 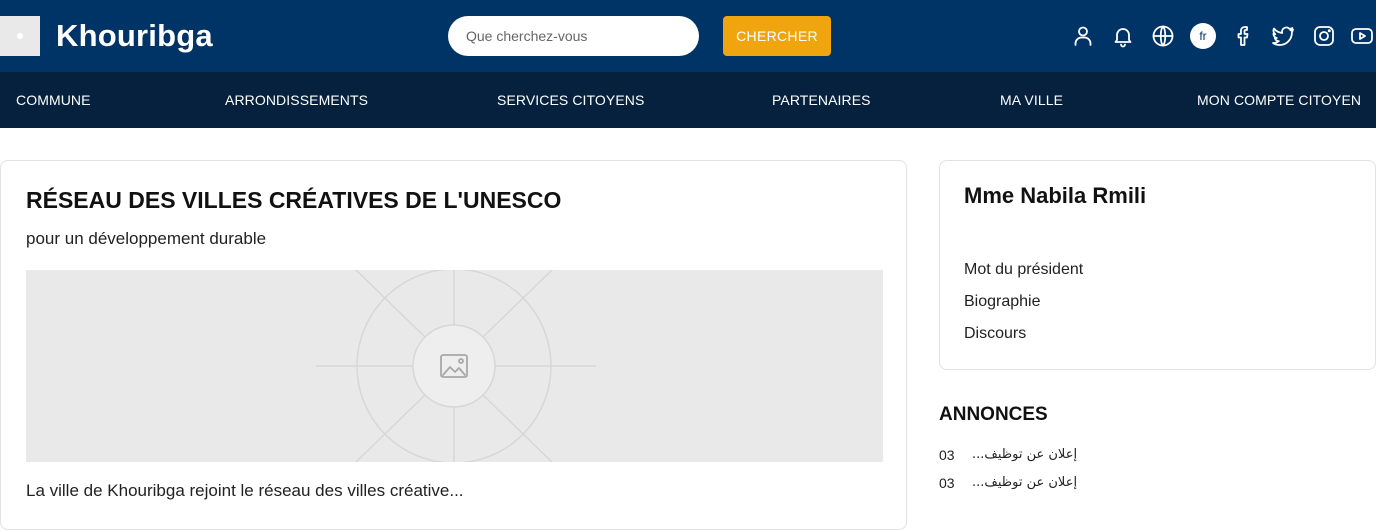 I want to click on facebook-icon, so click(x=1244, y=36).